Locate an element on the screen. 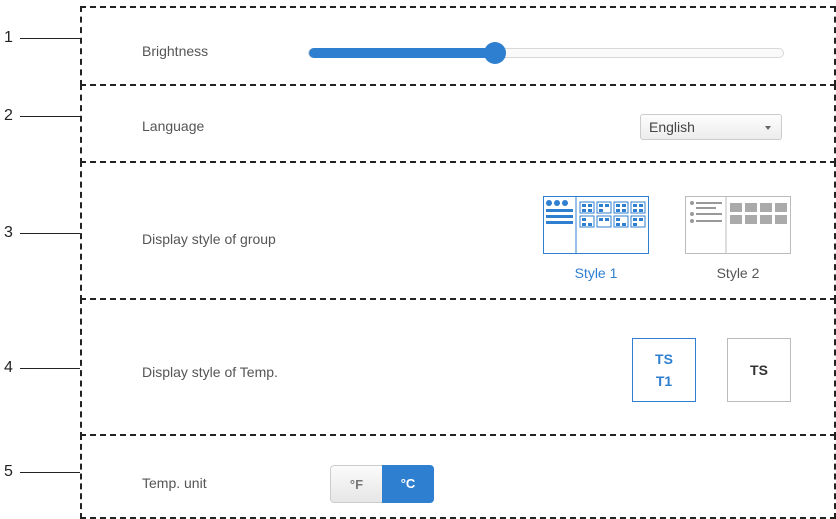 Image resolution: width=836 pixels, height=519 pixels. callout-4-number: 4 is located at coordinates (8, 367).